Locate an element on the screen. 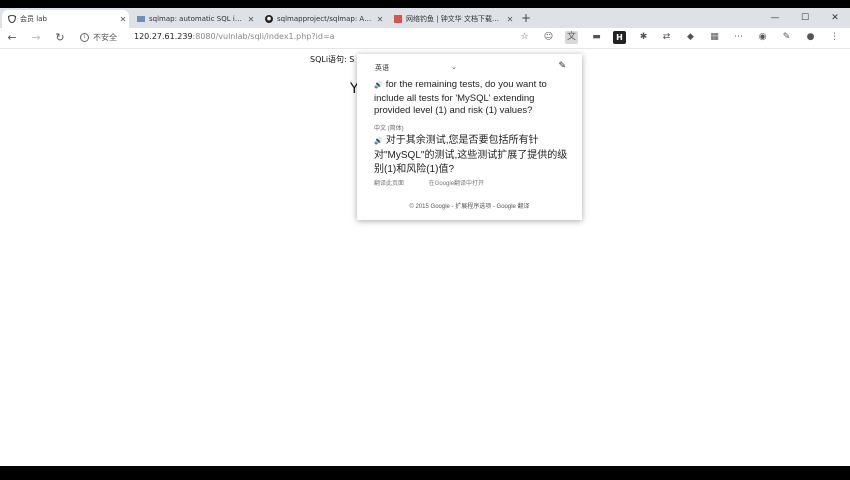 The height and width of the screenshot is (480, 850). pencil-icon: ✎ is located at coordinates (562, 65).